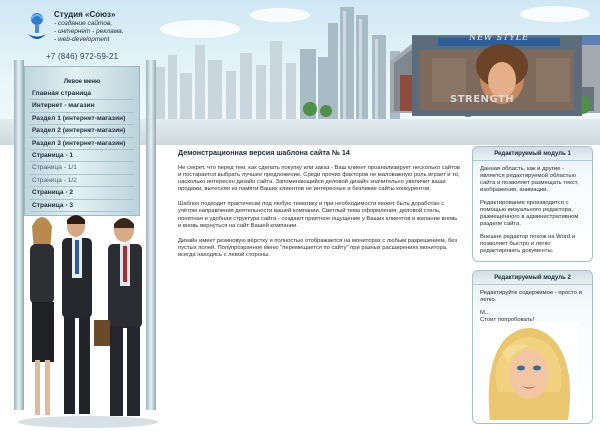 Image resolution: width=600 pixels, height=431 pixels. Describe the element at coordinates (82, 82) in the screenshot. I see `menu-heading: Левое меню` at that location.